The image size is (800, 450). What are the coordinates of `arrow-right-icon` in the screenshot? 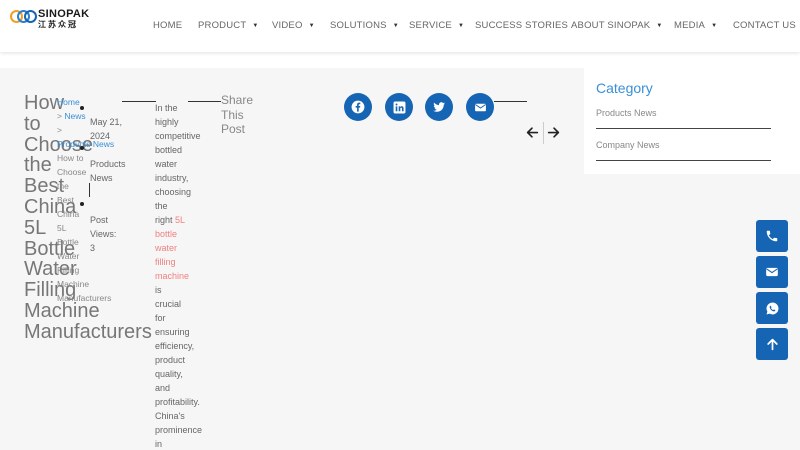 It's located at (553, 132).